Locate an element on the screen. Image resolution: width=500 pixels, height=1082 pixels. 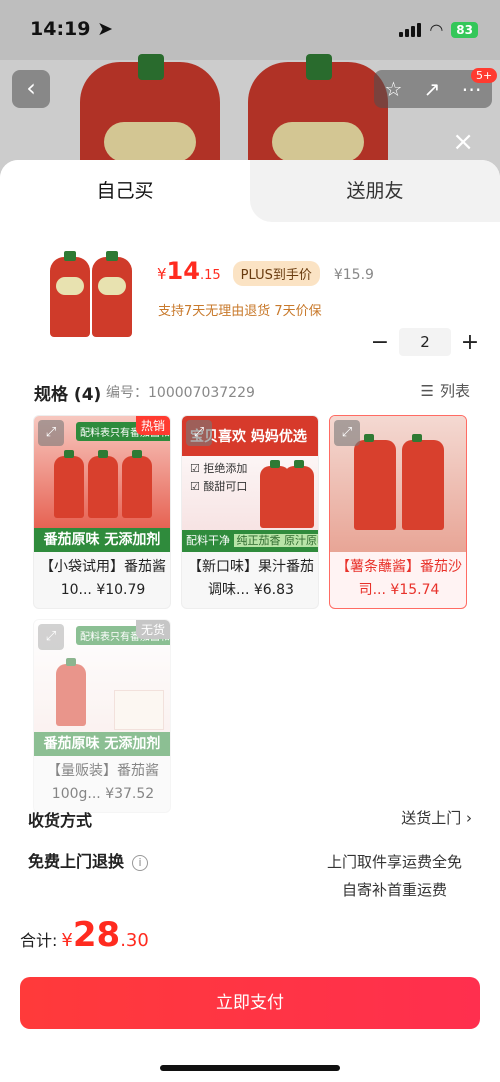
tab-buy-self: 自己买 is located at coordinates (125, 191).